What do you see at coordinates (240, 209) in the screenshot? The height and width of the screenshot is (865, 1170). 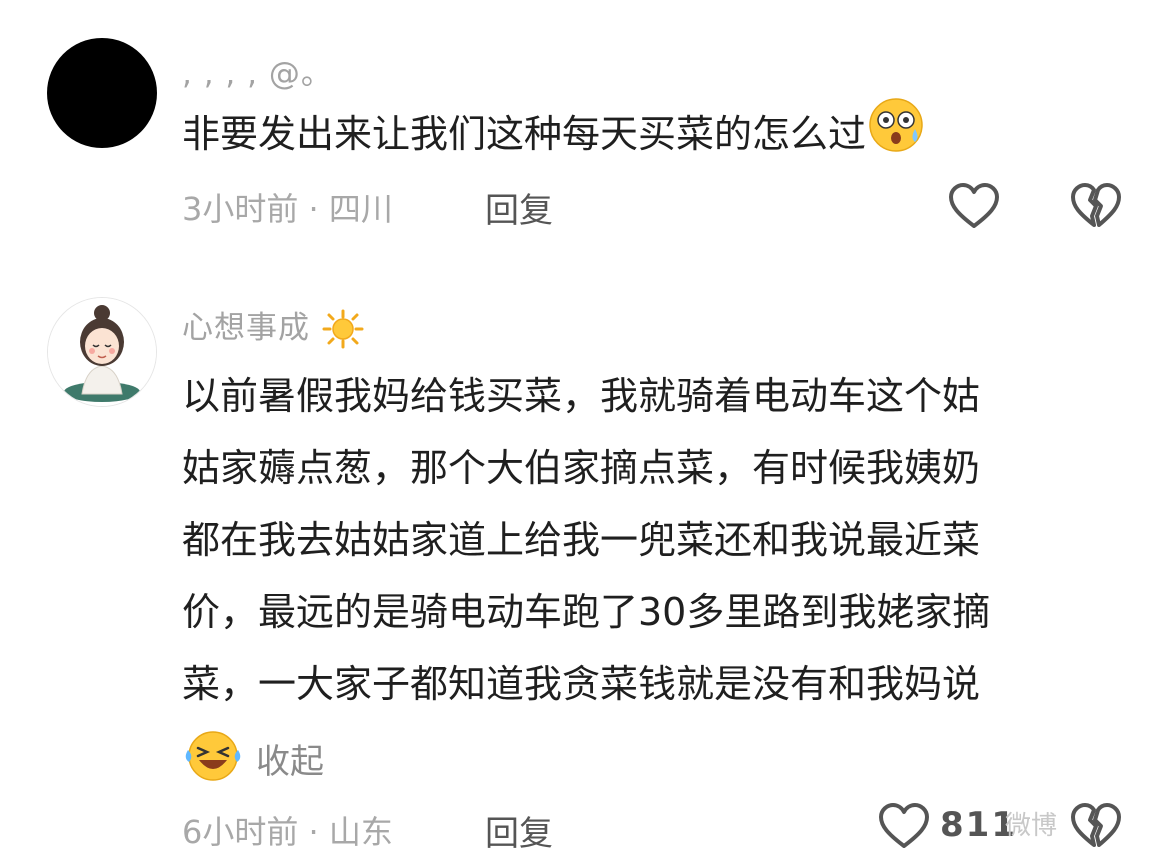 I see `comment-time: 3小时前` at bounding box center [240, 209].